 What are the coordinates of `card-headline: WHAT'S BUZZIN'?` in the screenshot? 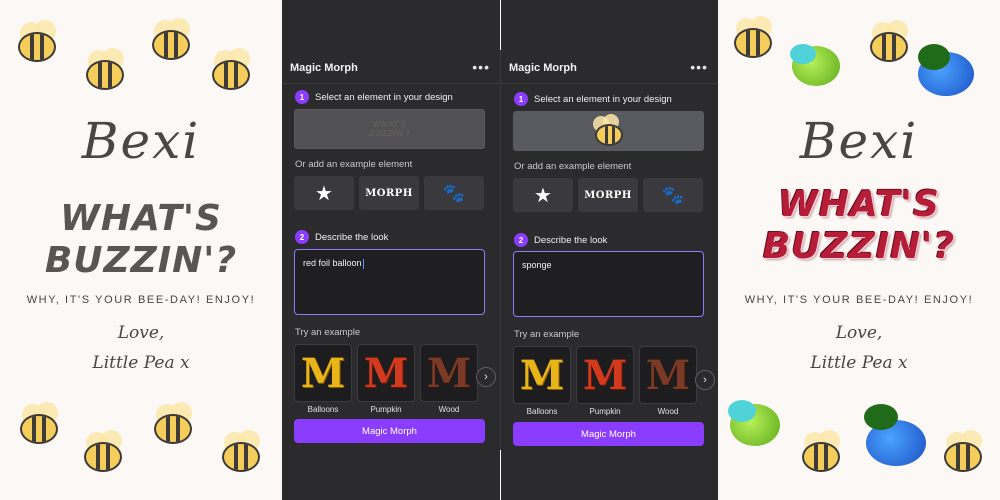 It's located at (141, 240).